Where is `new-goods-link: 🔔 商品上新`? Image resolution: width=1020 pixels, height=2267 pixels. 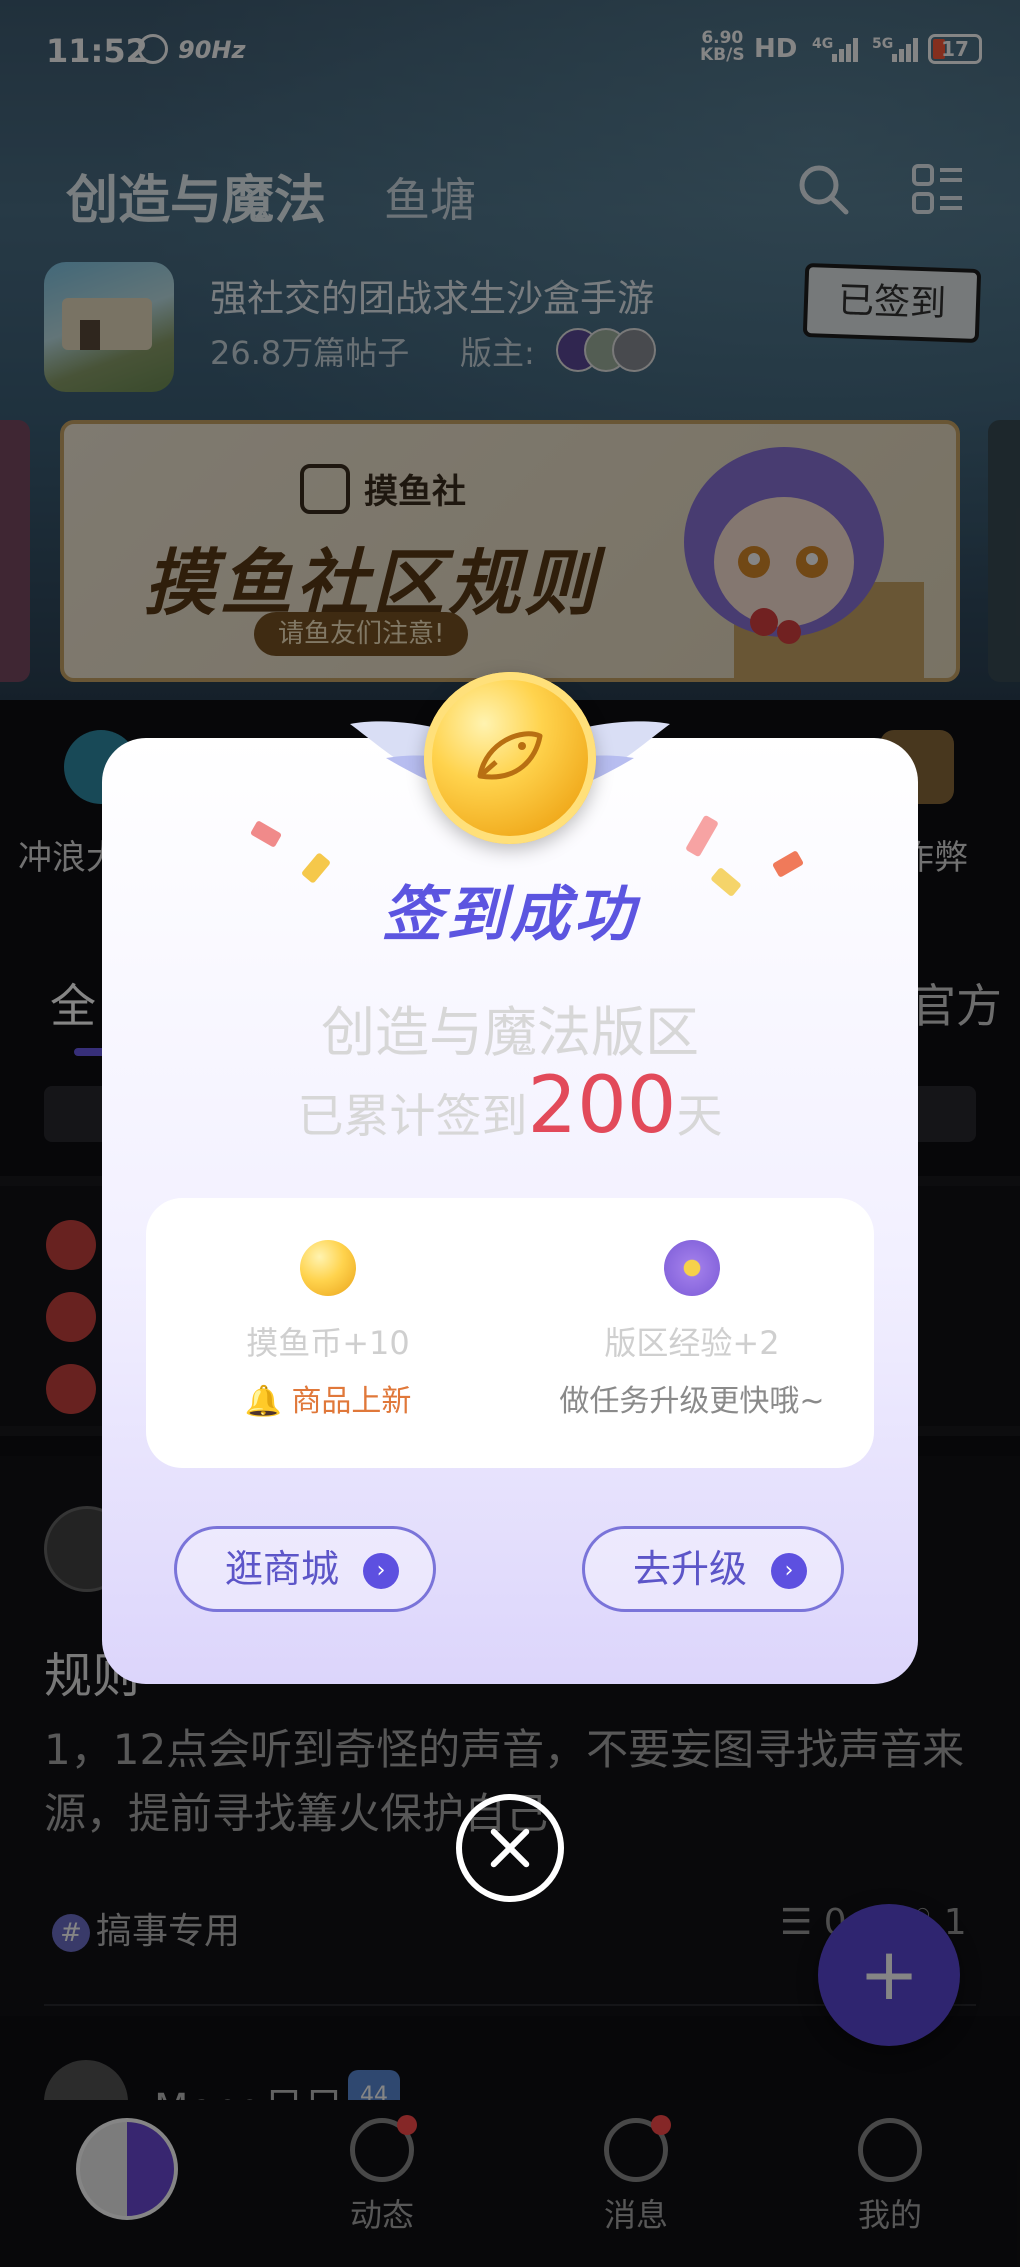 new-goods-link: 🔔 商品上新 is located at coordinates (328, 1398).